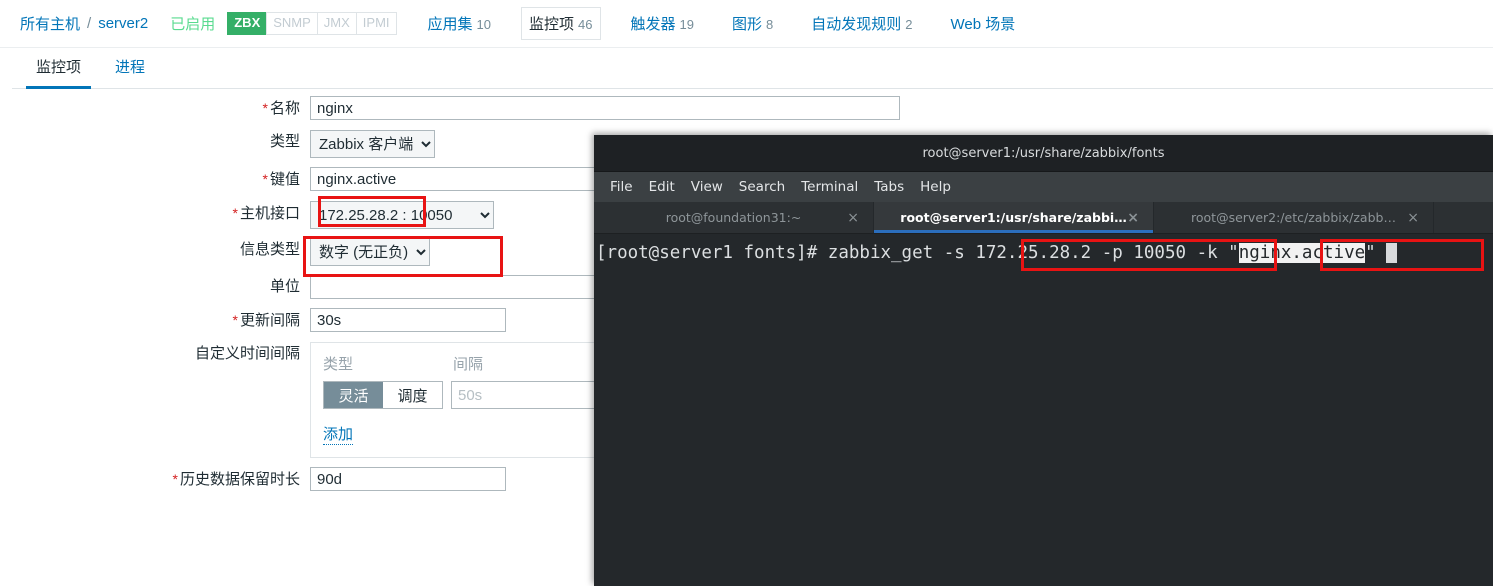 The width and height of the screenshot is (1493, 586). I want to click on label-name-text: 名称, so click(284, 108).